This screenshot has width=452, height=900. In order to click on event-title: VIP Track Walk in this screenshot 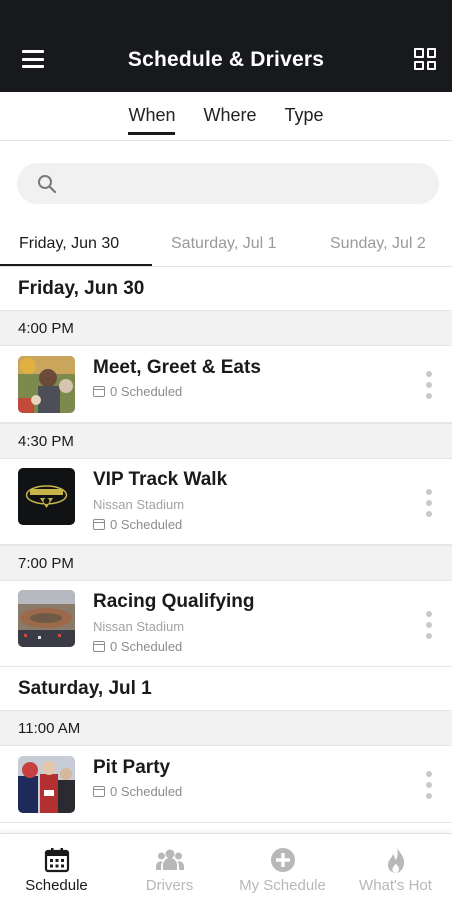, I will do `click(160, 479)`.